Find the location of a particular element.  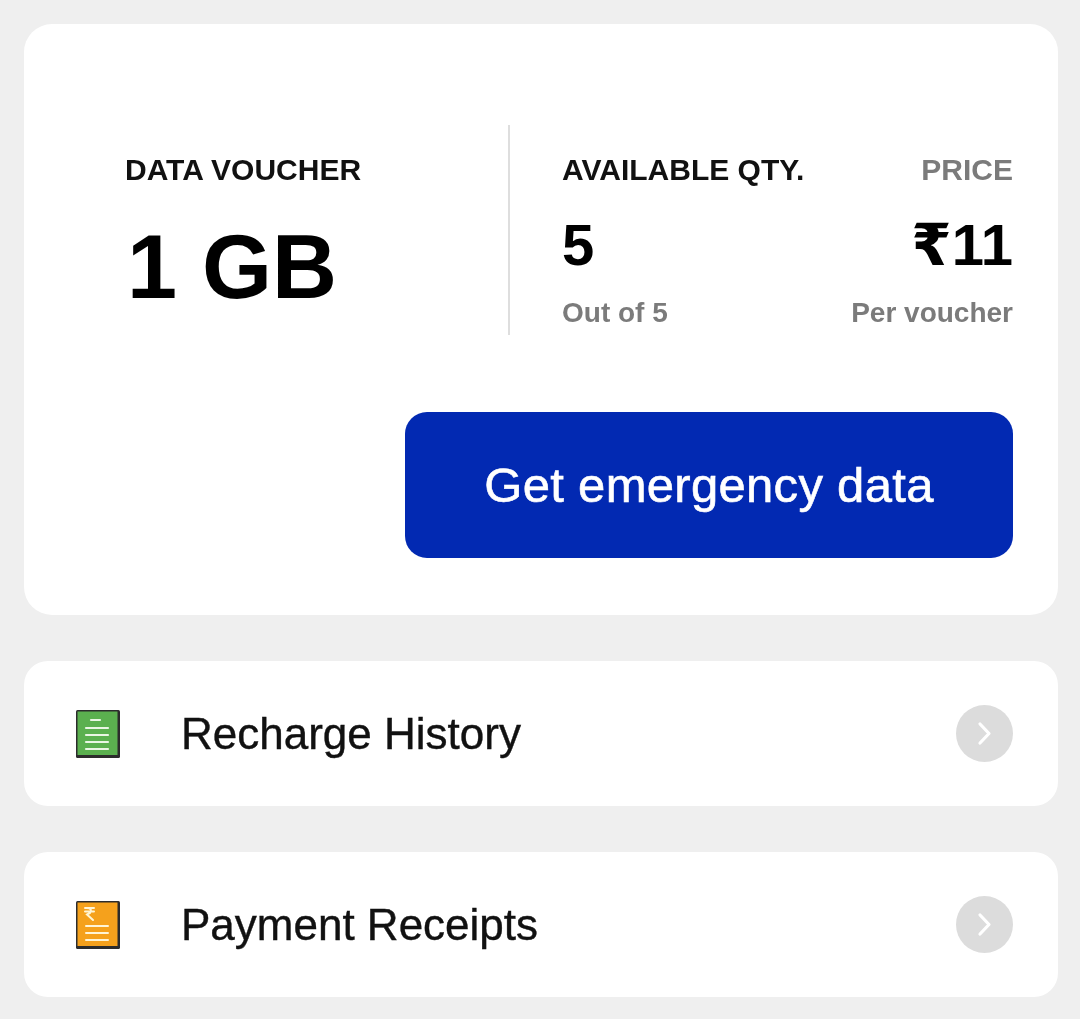

voucher-label: DATA VOUCHER is located at coordinates (244, 170).